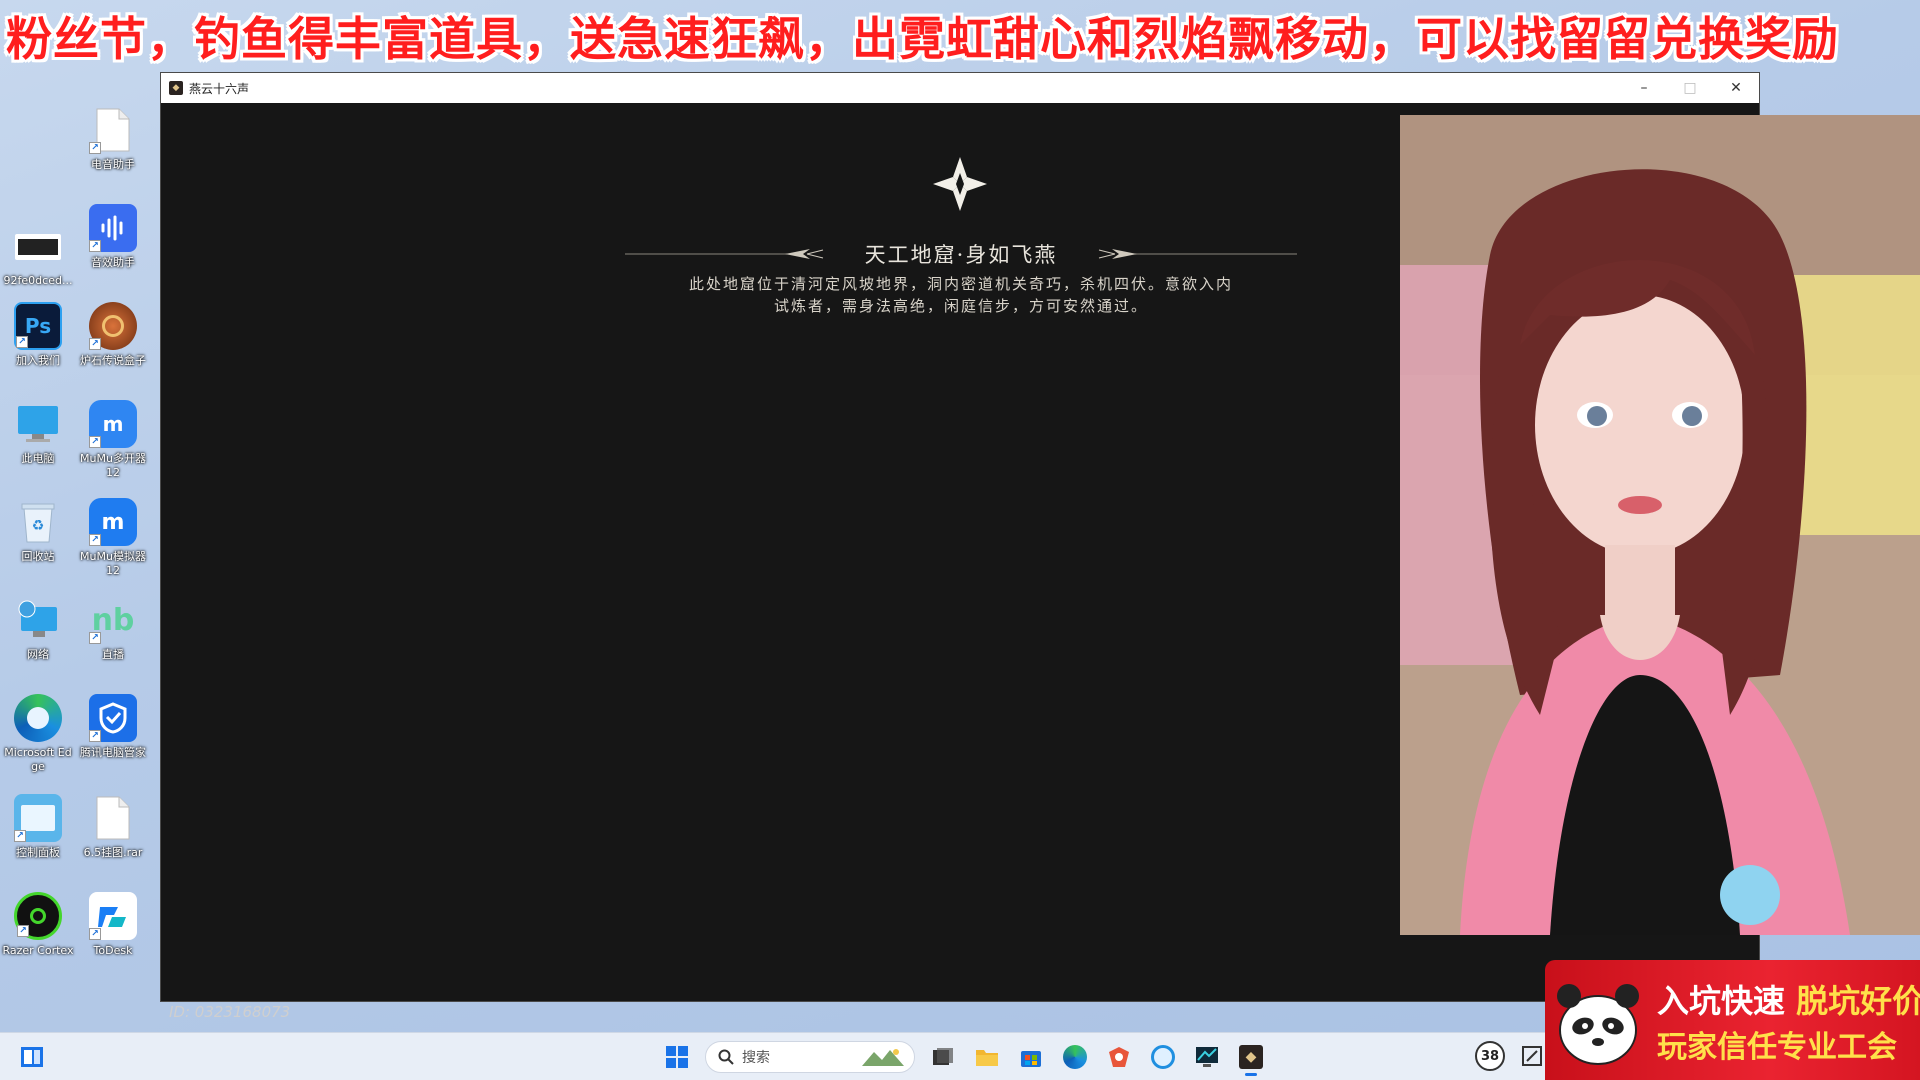 Image resolution: width=1920 pixels, height=1080 pixels. Describe the element at coordinates (726, 1057) in the screenshot. I see `search-icon` at that location.